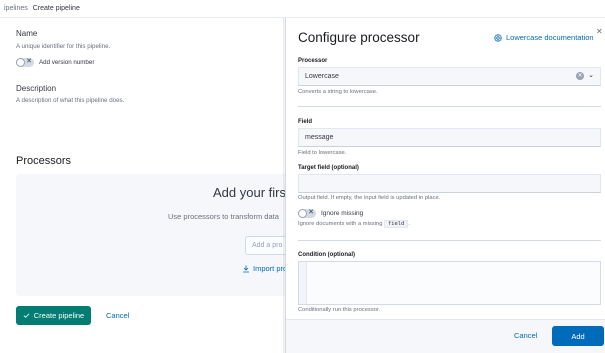 This screenshot has height=353, width=605. I want to click on field-label: Field, so click(305, 122).